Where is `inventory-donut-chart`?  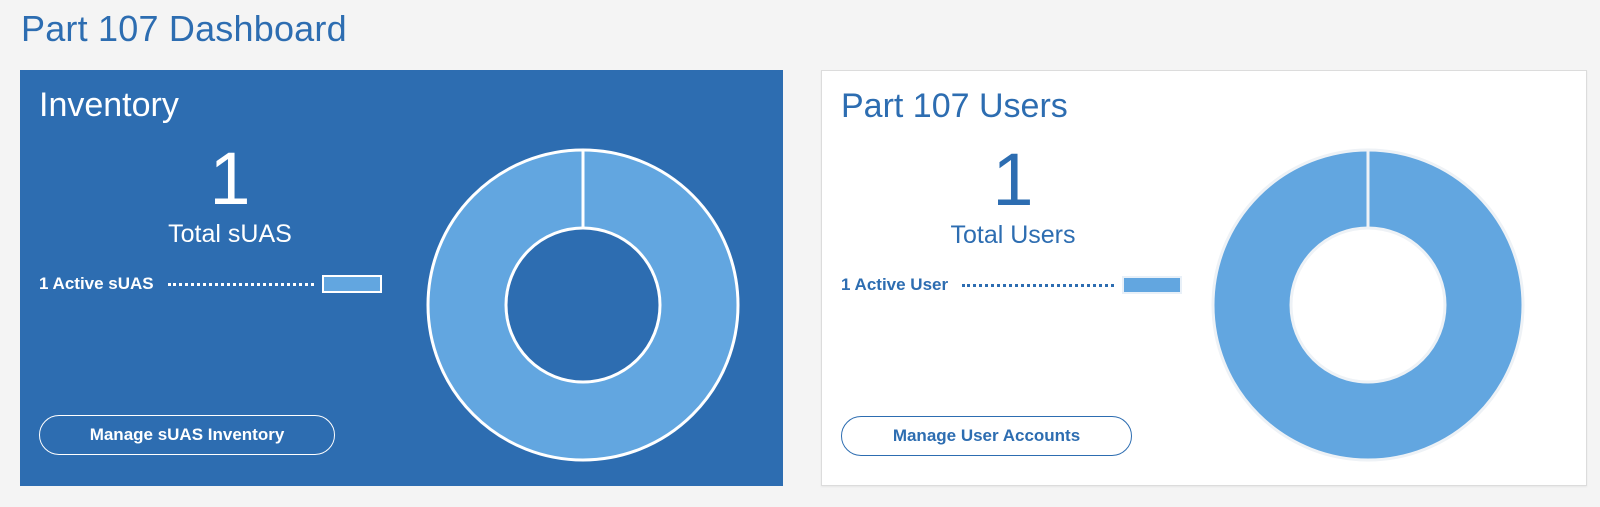
inventory-donut-chart is located at coordinates (583, 305).